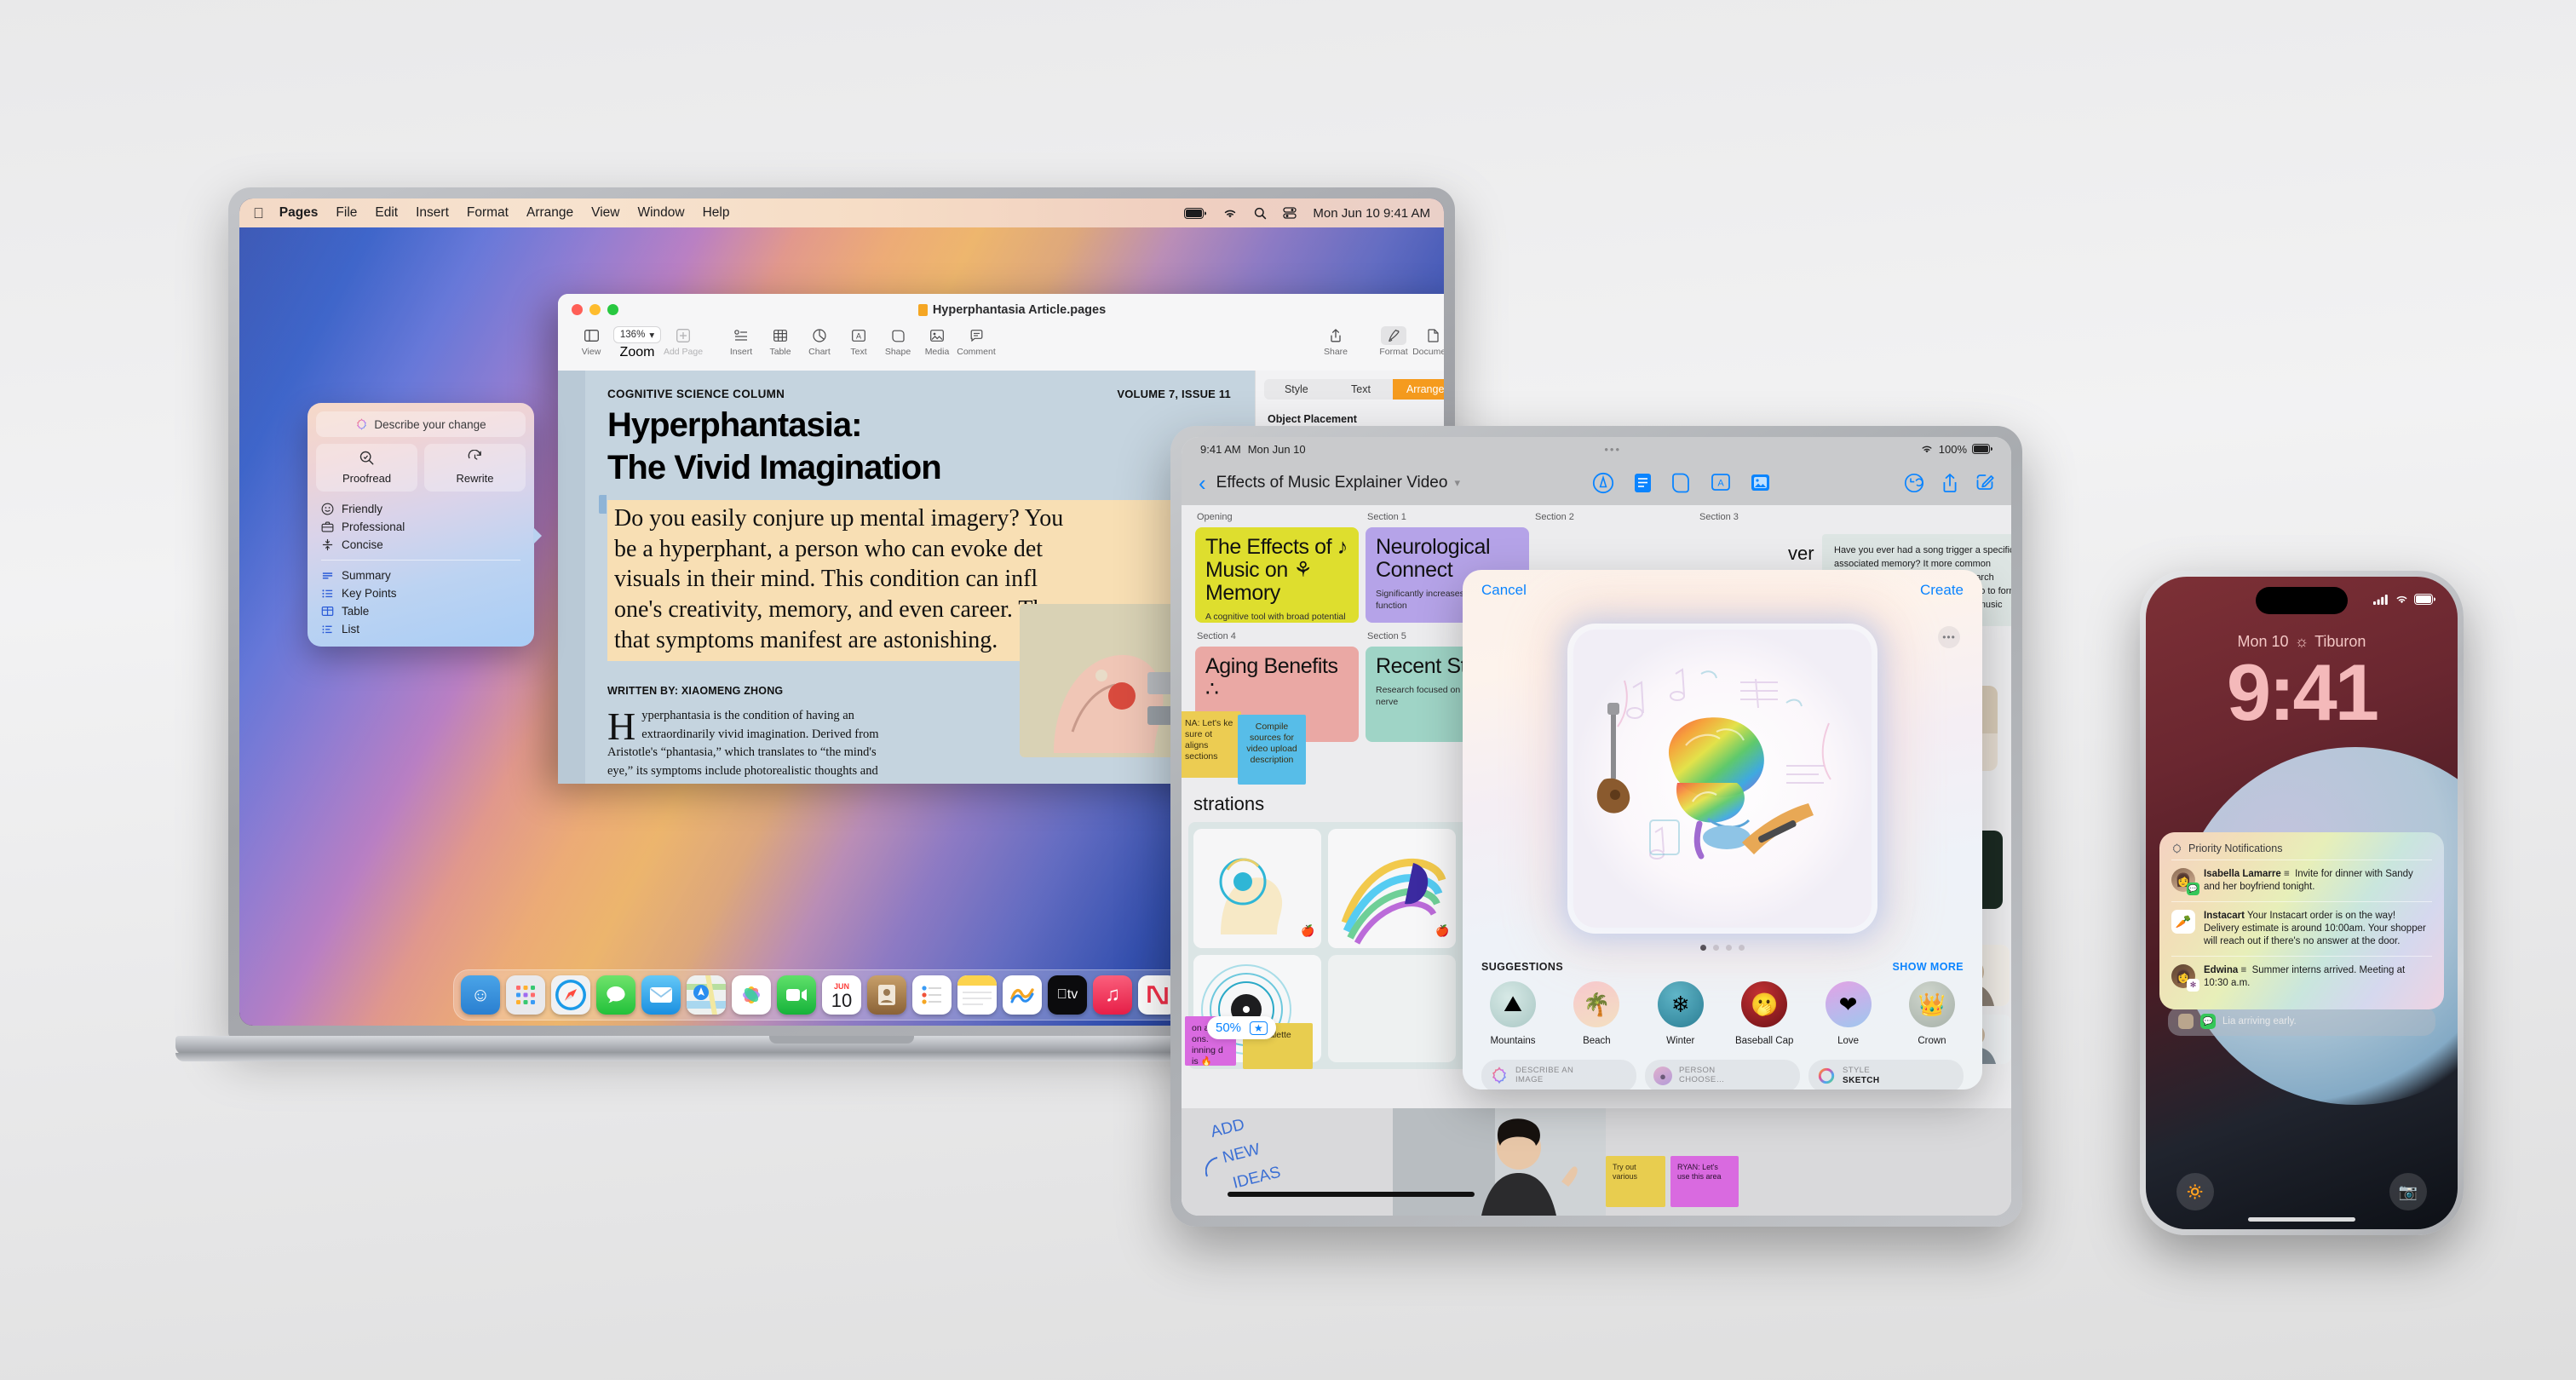  What do you see at coordinates (1112, 995) in the screenshot?
I see `dock-music-icon: ♫` at bounding box center [1112, 995].